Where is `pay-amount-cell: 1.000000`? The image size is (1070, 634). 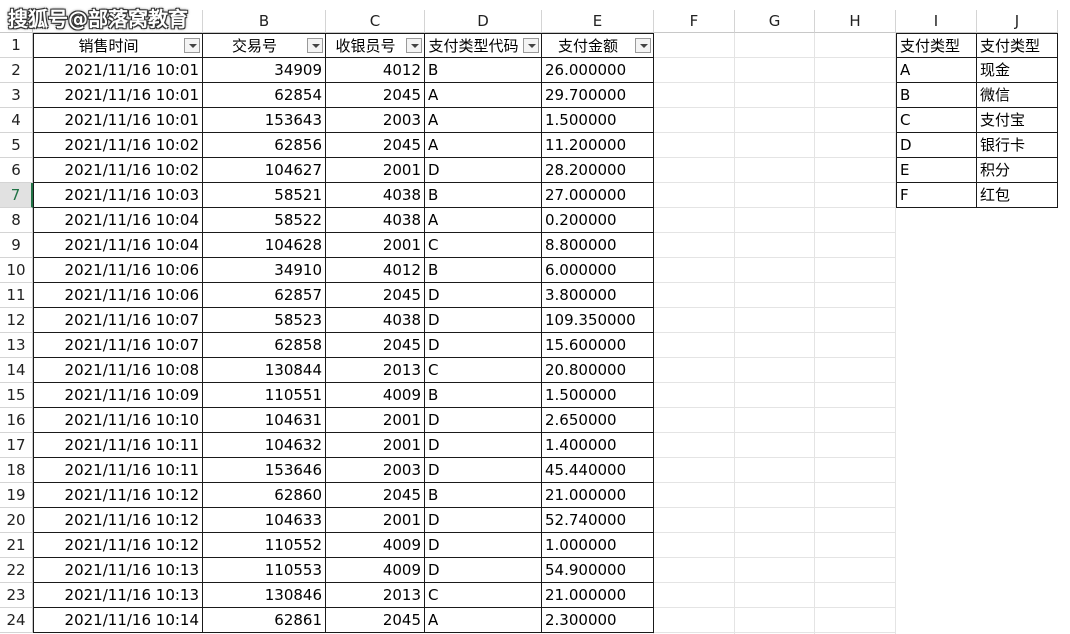 pay-amount-cell: 1.000000 is located at coordinates (598, 545).